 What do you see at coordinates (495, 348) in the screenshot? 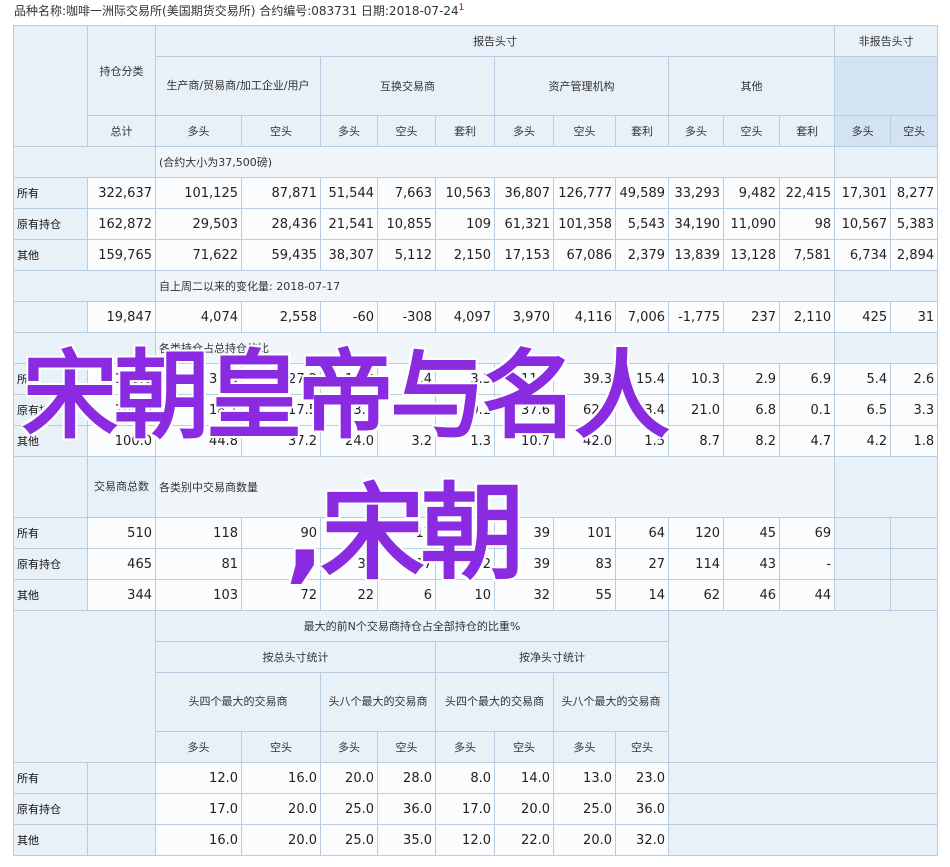
I see `section3-note: 各类持仓占总持仓的比` at bounding box center [495, 348].